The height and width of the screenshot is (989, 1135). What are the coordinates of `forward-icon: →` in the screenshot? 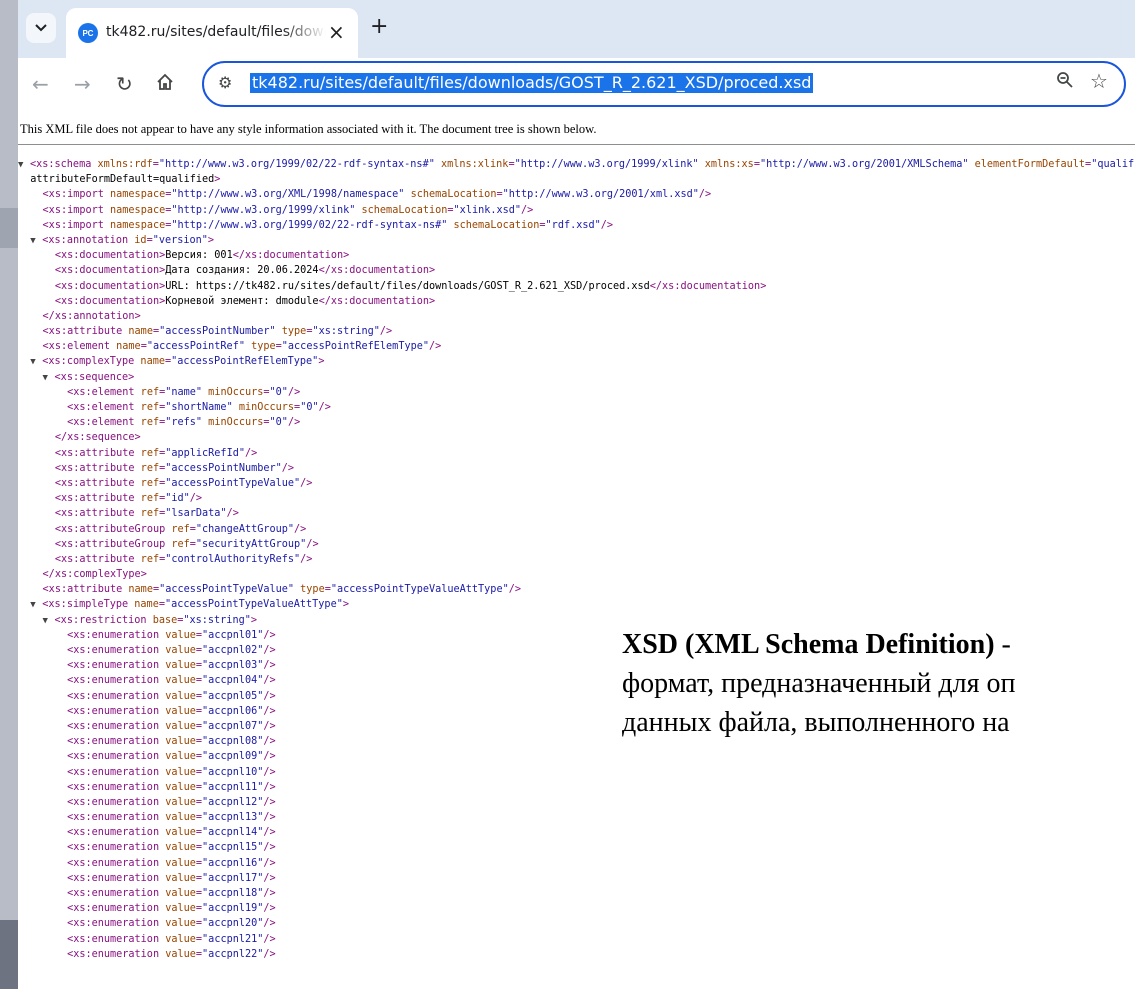 It's located at (82, 84).